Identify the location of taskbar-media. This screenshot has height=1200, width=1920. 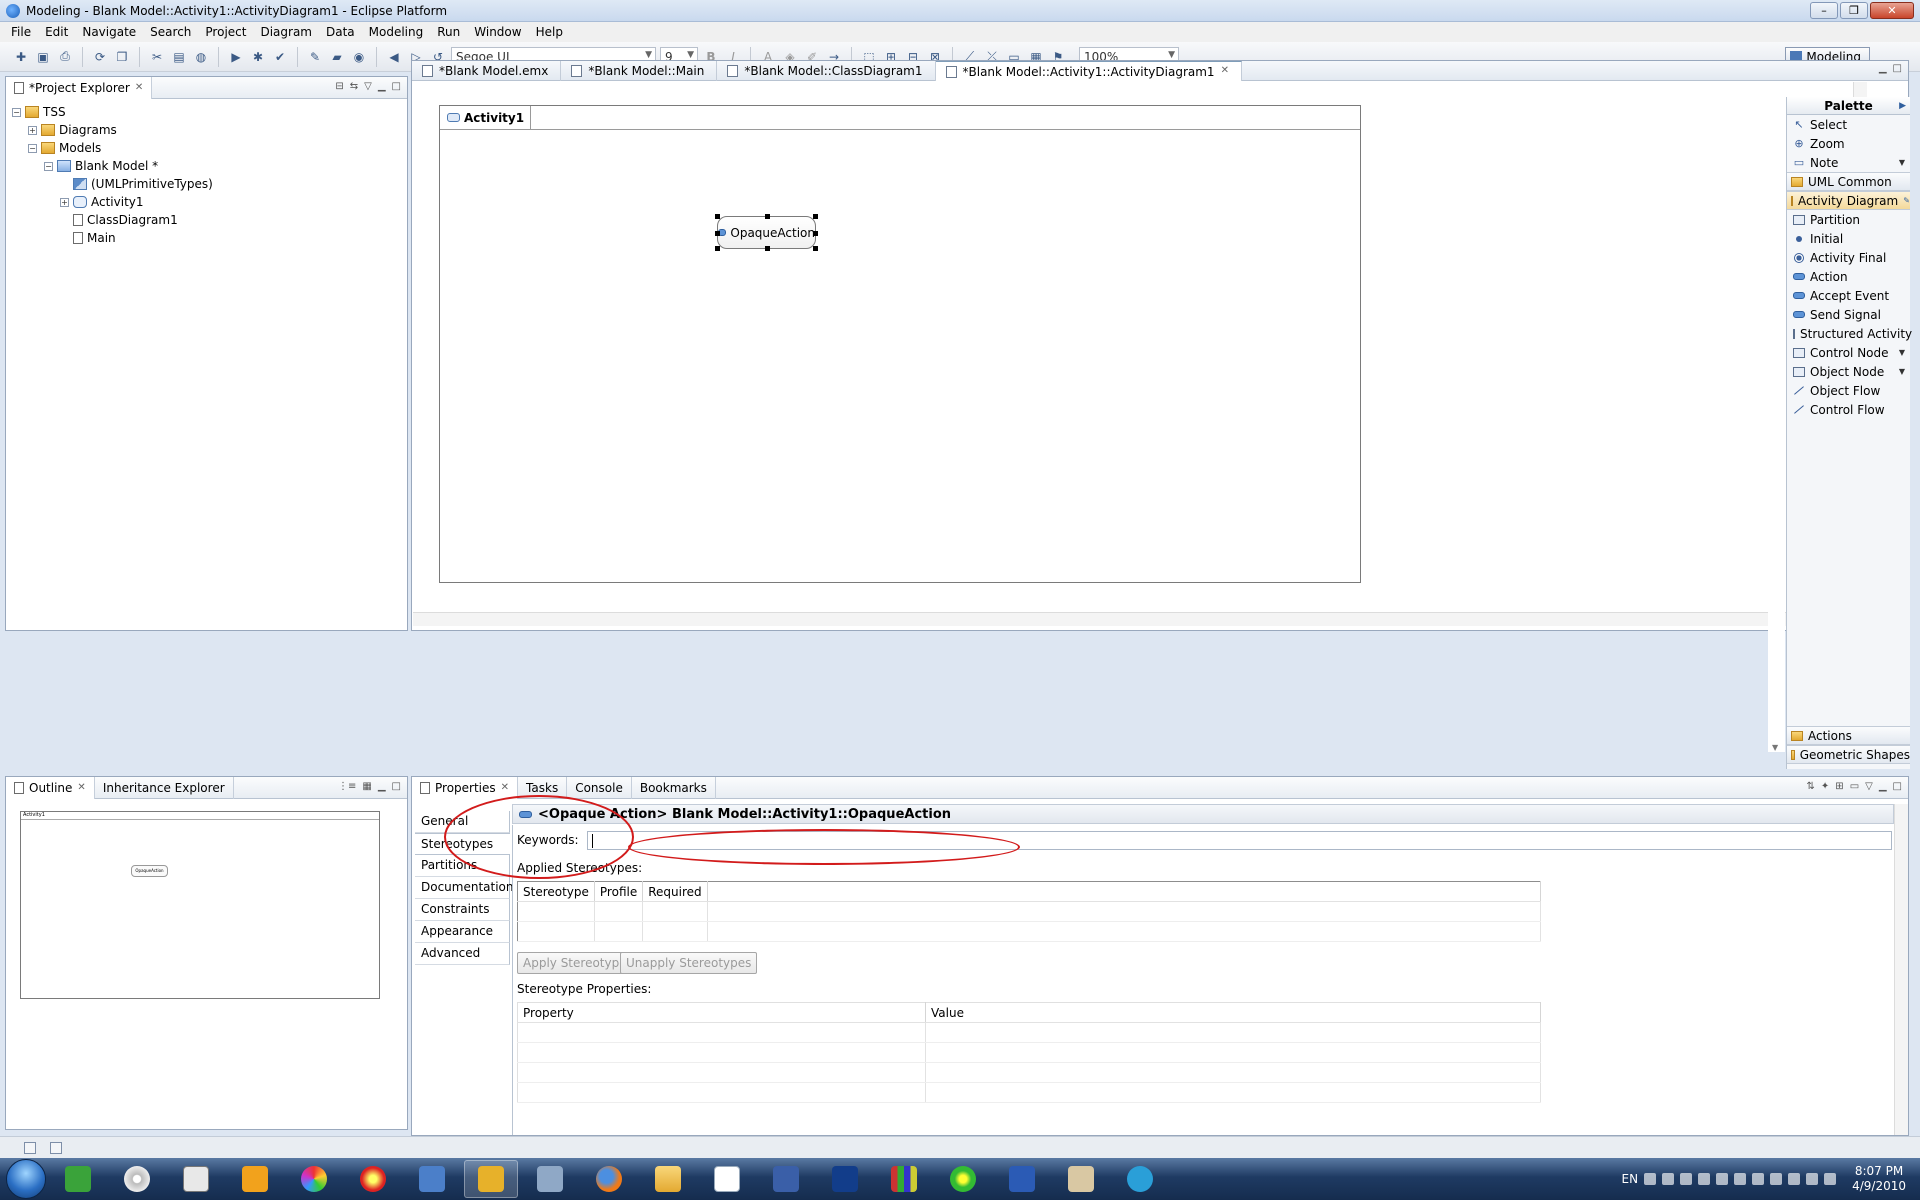
(255, 1179).